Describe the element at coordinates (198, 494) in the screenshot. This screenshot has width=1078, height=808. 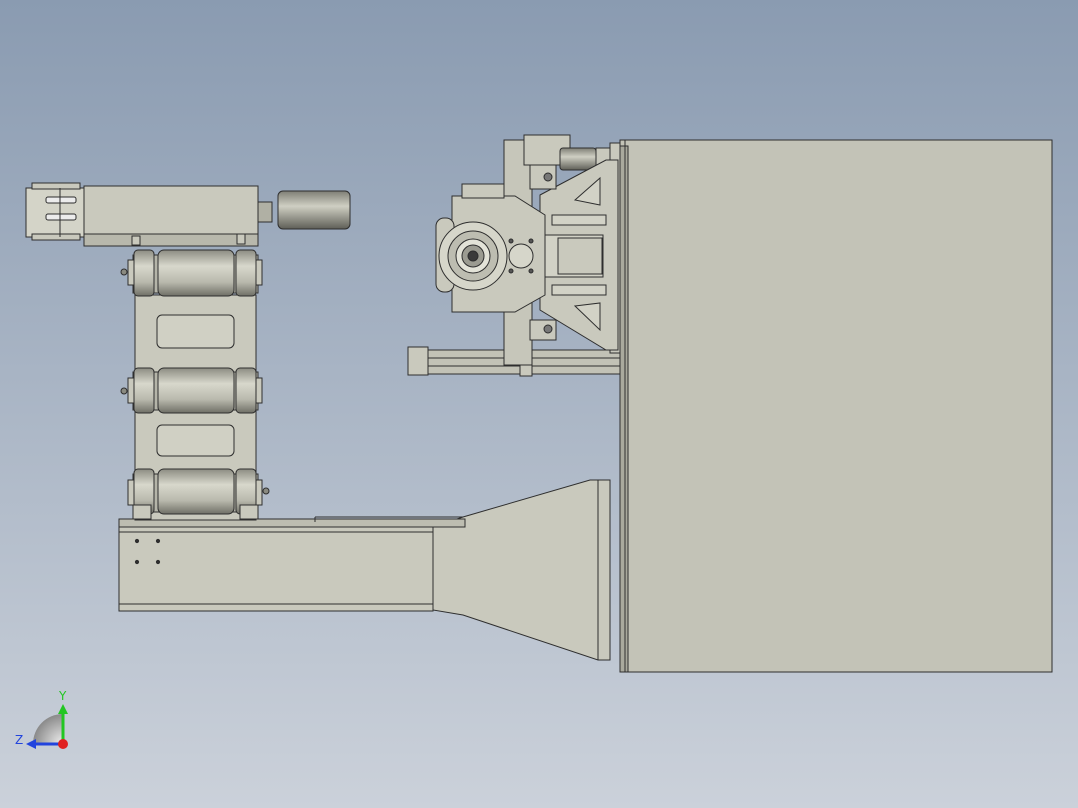
I see `roller-bottom` at that location.